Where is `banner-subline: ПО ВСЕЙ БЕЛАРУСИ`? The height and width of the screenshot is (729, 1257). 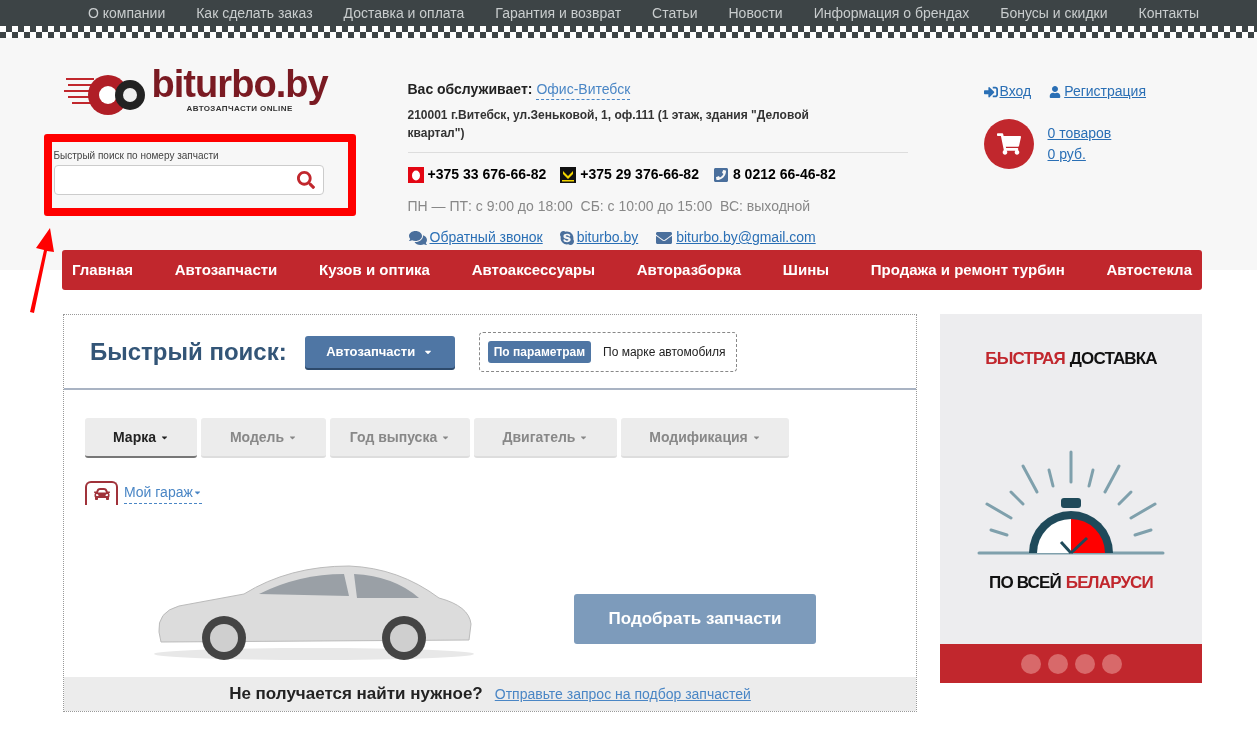 banner-subline: ПО ВСЕЙ БЕЛАРУСИ is located at coordinates (1071, 582).